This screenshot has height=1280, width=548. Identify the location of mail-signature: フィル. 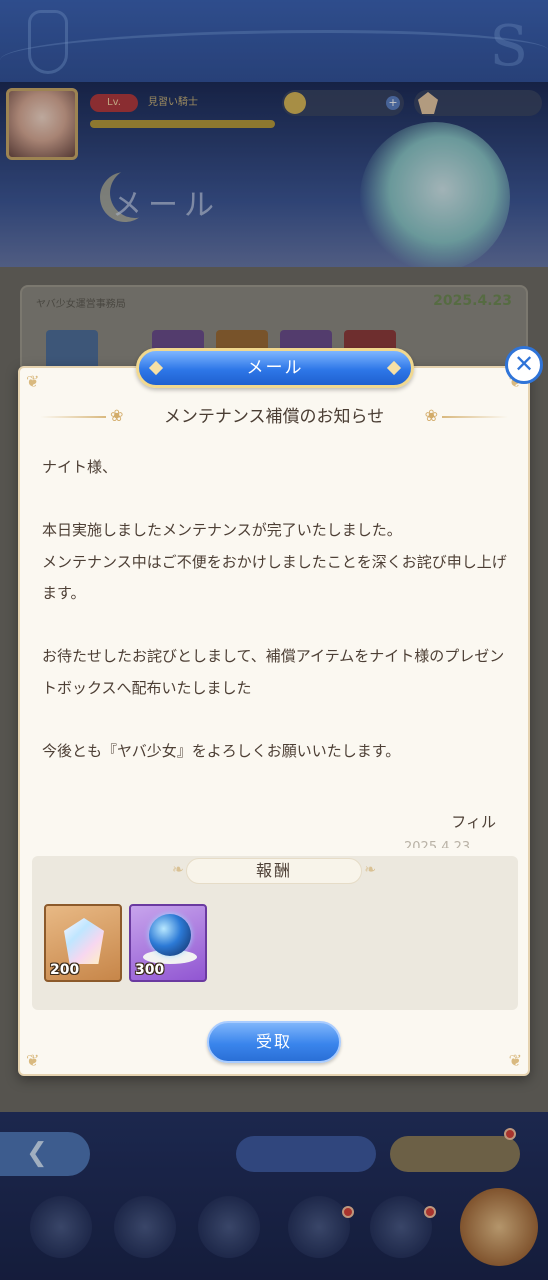
(473, 822).